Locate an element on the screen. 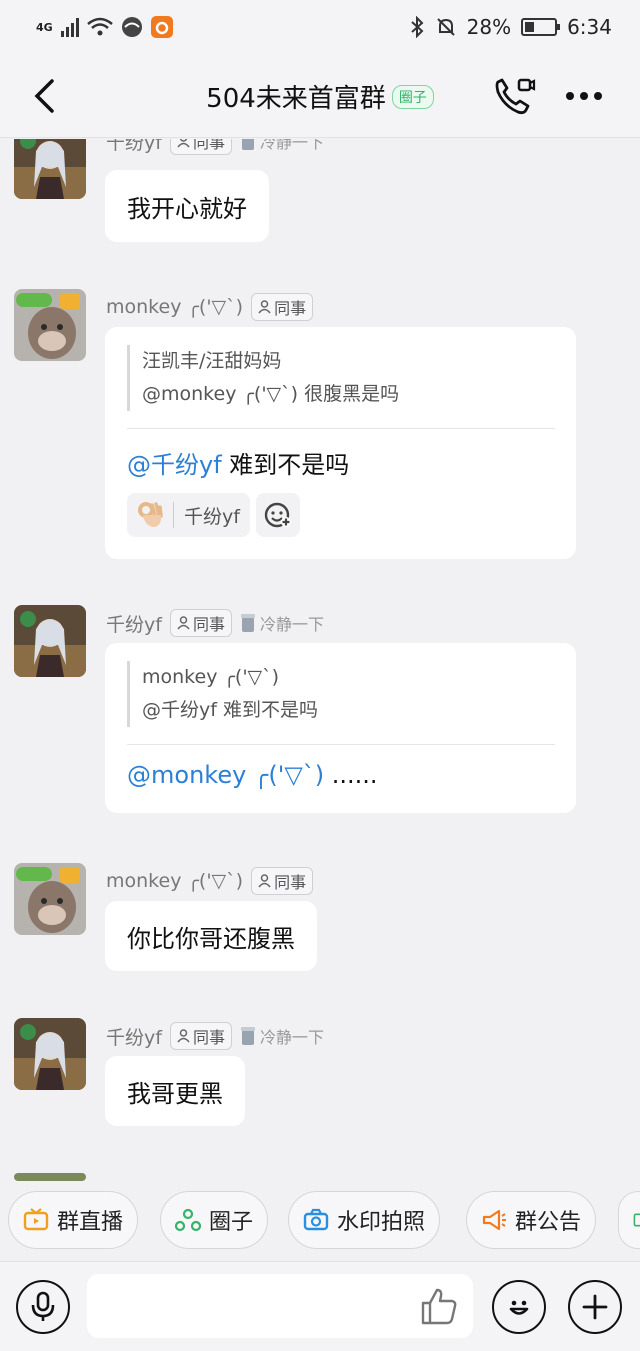  input-bar is located at coordinates (320, 1306).